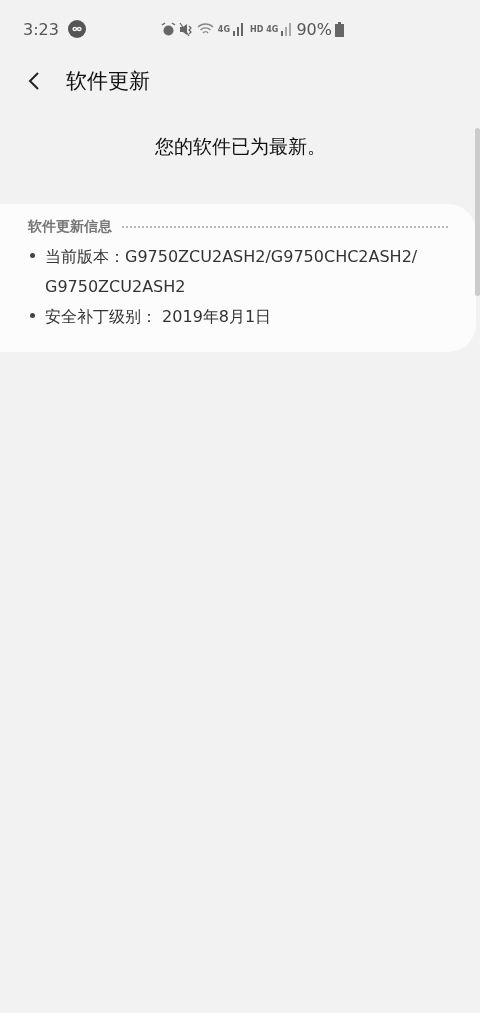  What do you see at coordinates (76, 29) in the screenshot?
I see `infinity-icon` at bounding box center [76, 29].